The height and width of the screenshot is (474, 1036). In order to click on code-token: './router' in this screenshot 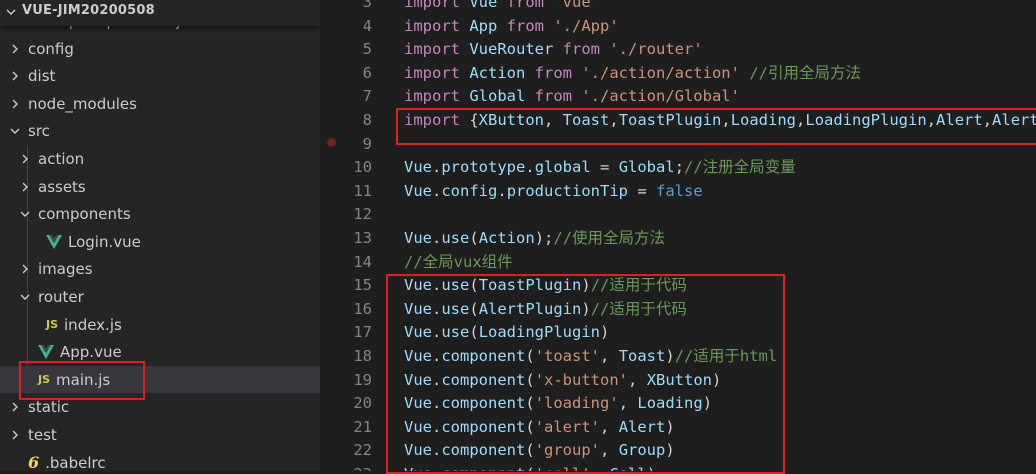, I will do `click(656, 49)`.